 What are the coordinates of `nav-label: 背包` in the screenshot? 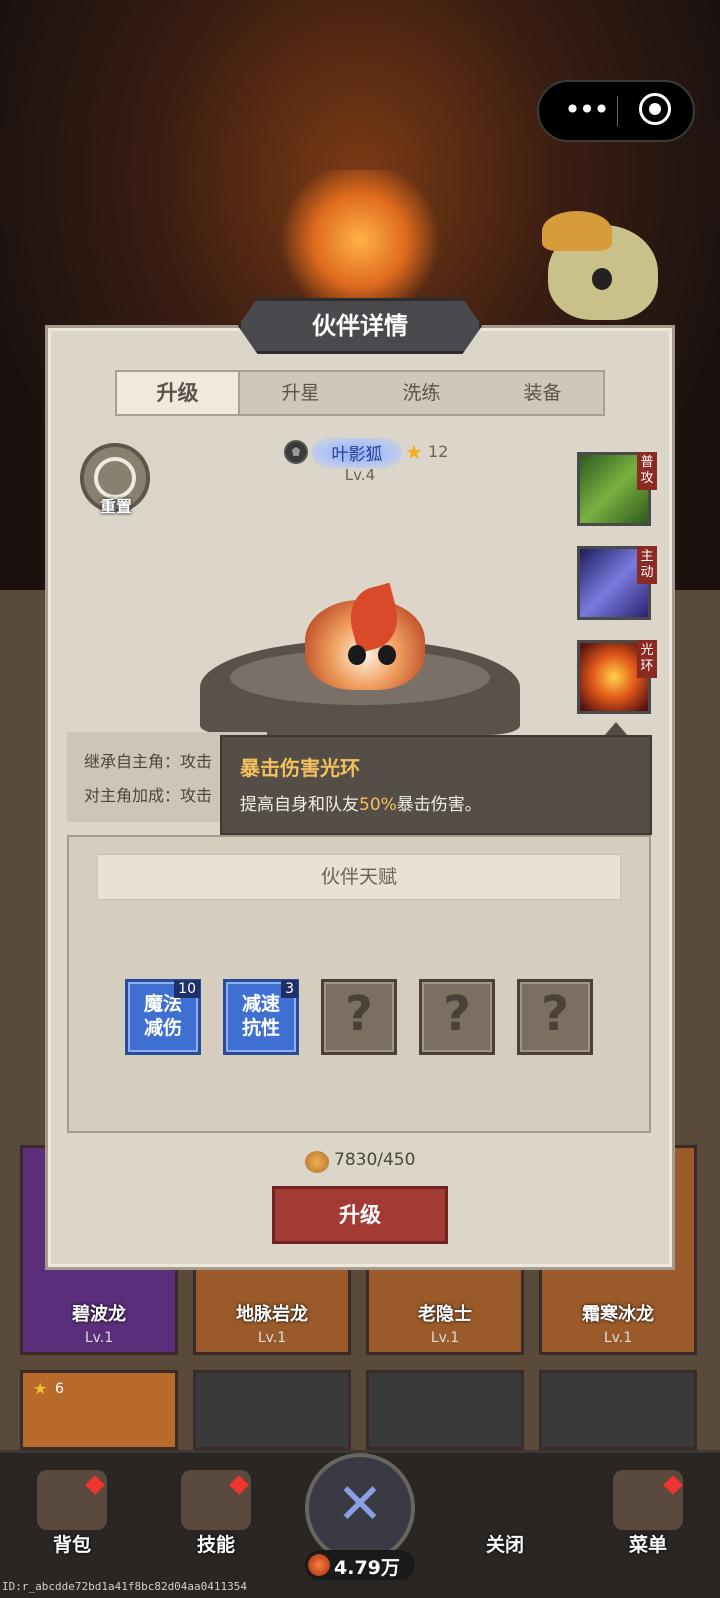 It's located at (71, 1545).